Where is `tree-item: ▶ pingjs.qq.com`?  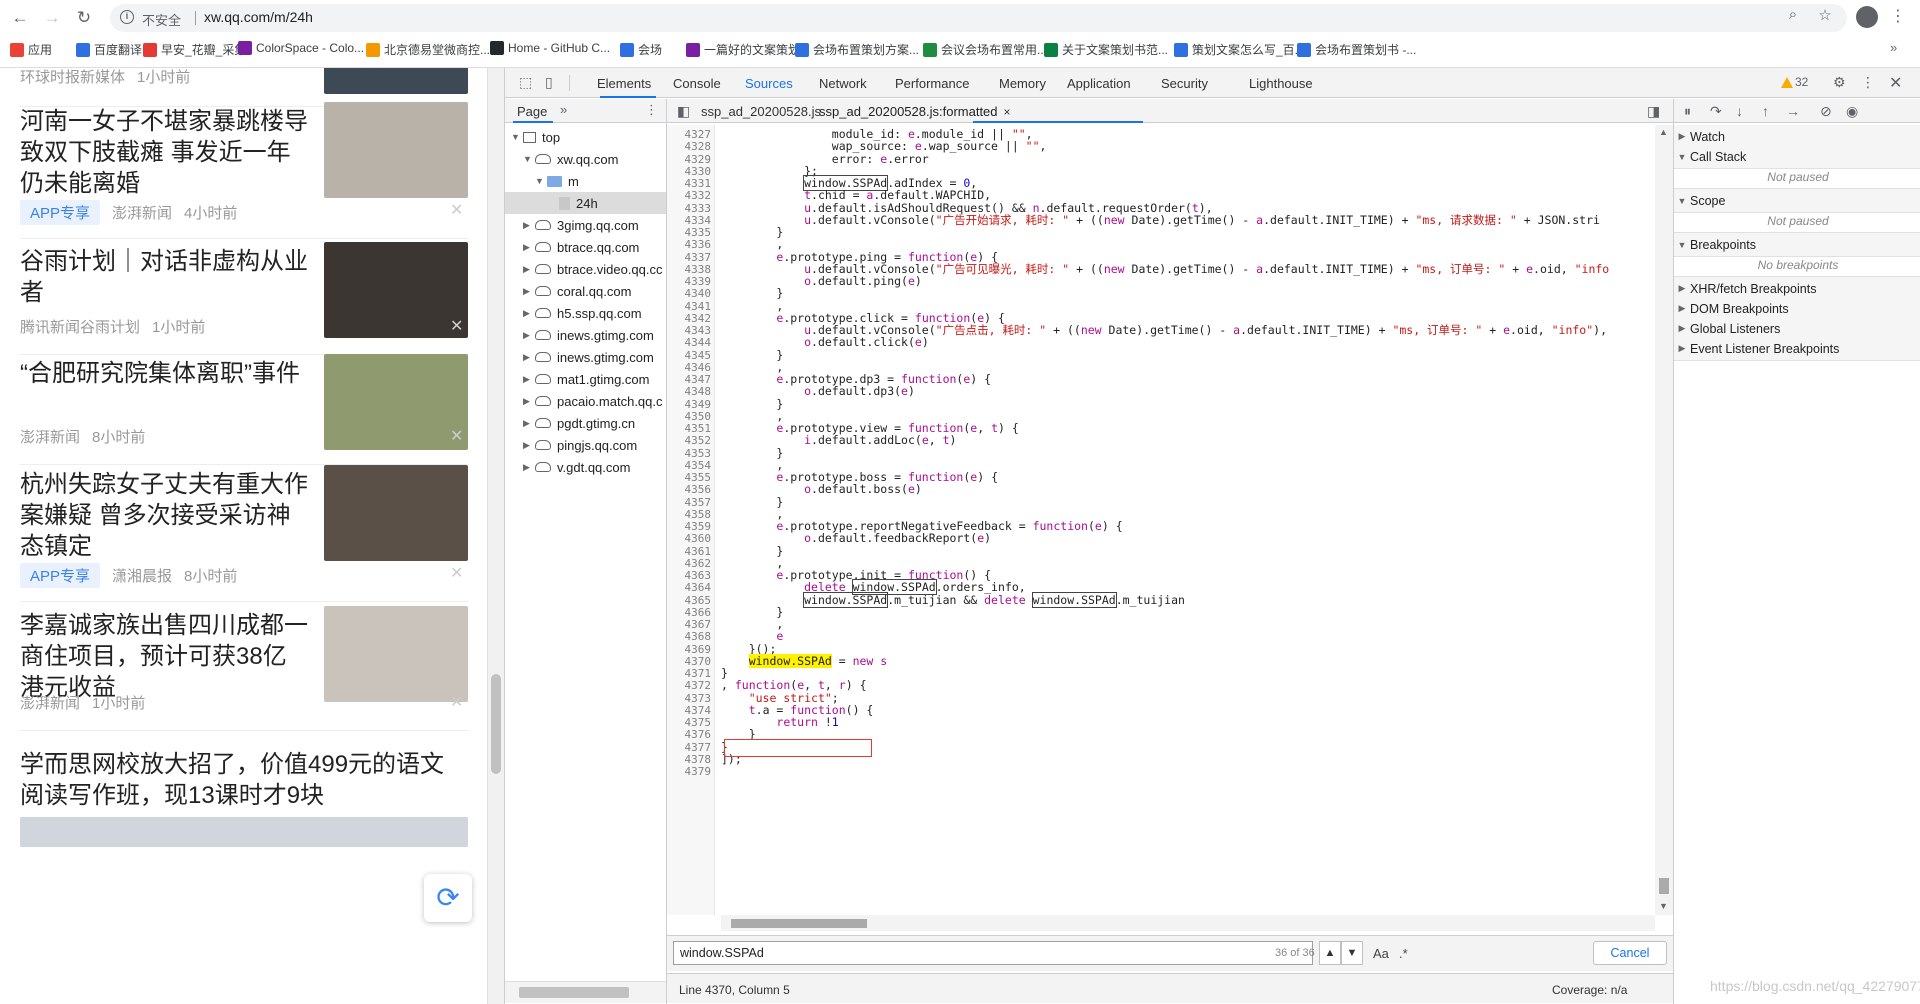
tree-item: ▶ pingjs.qq.com is located at coordinates (585, 445).